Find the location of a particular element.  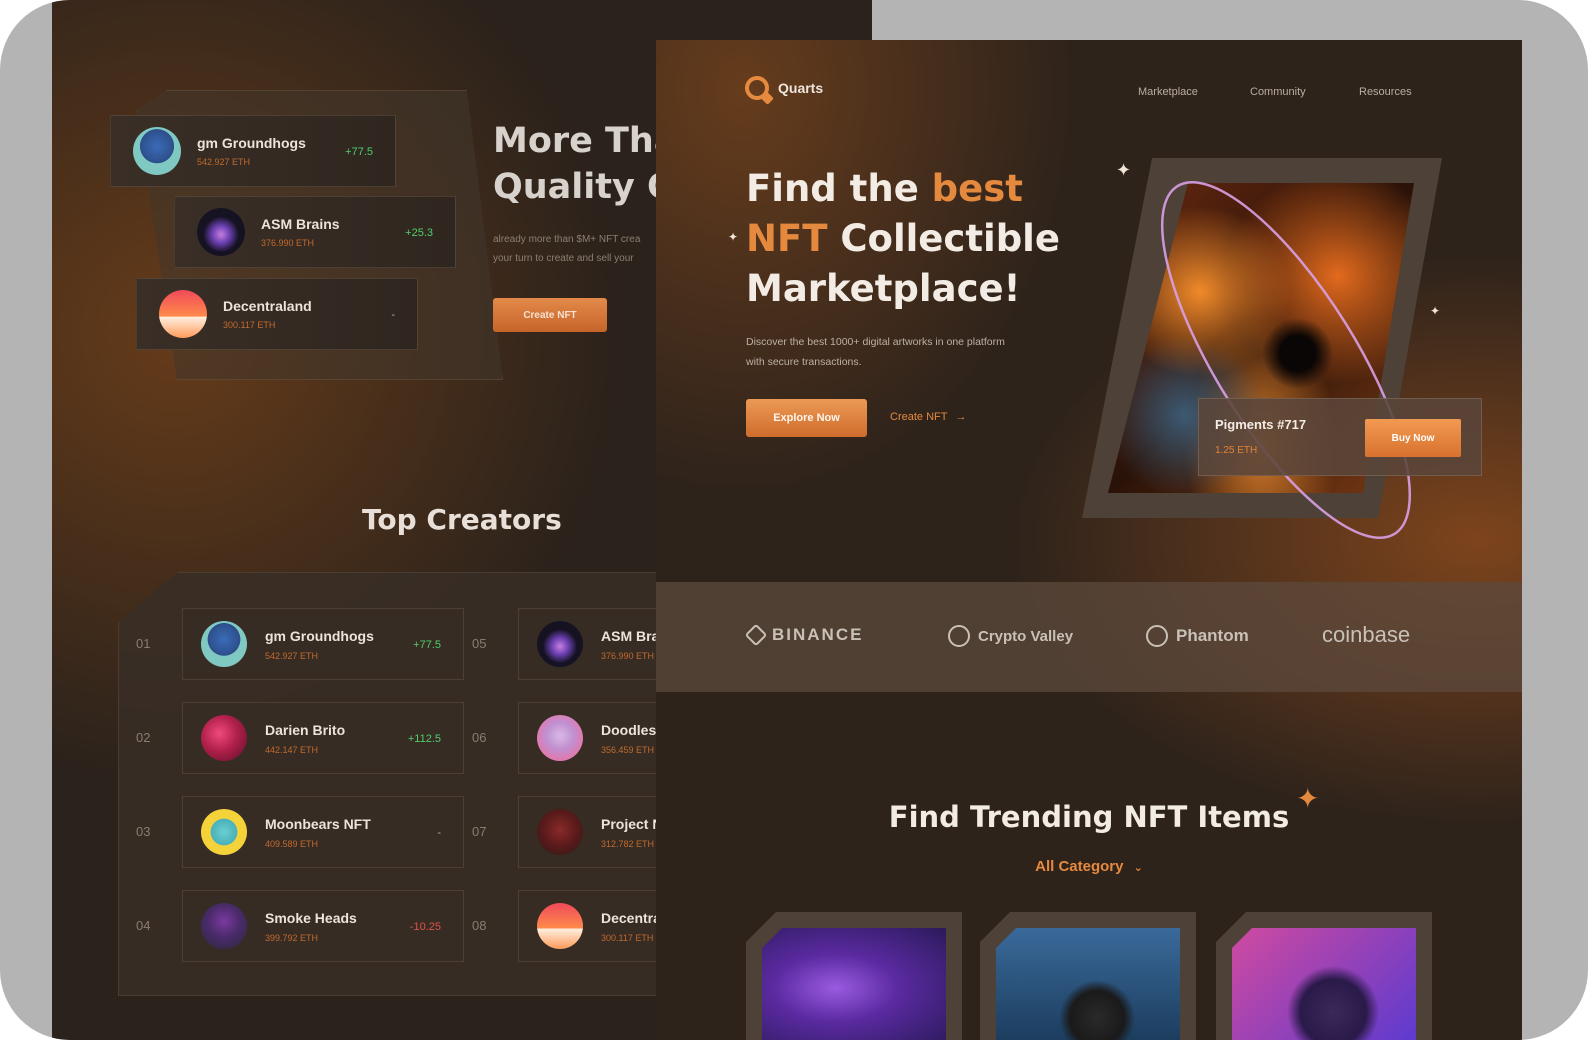

partner-binance: BINANCE is located at coordinates (804, 635).